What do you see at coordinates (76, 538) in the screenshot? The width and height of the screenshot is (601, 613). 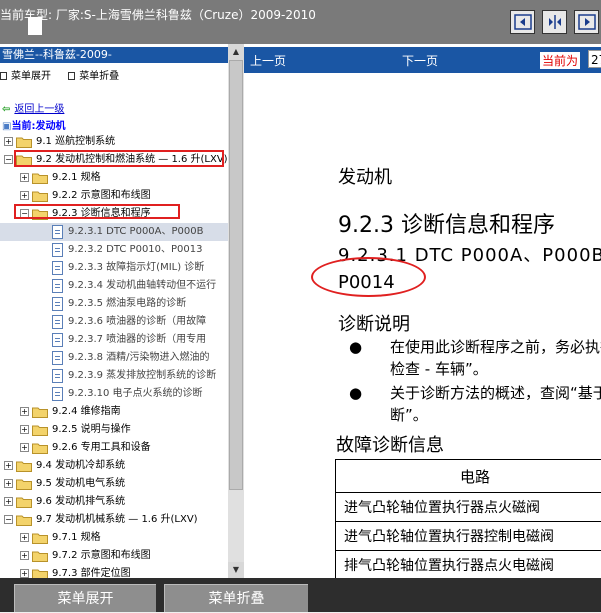 I see `tree-item-label: 9.7.1 规格` at bounding box center [76, 538].